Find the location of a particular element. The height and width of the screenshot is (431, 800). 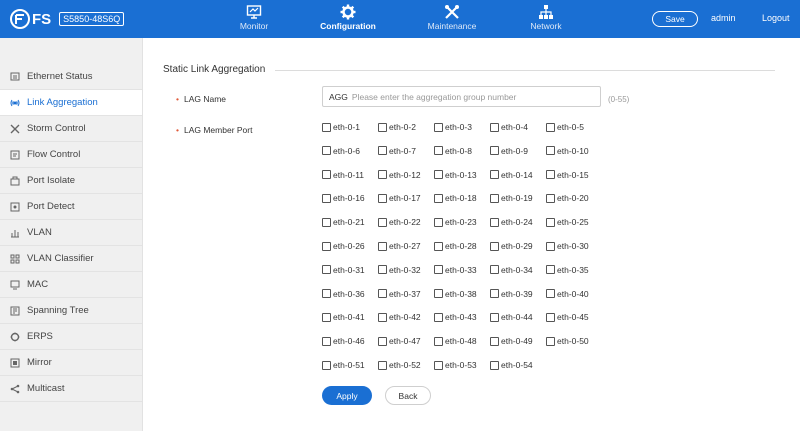

sidebar-item-mirror: Mirror is located at coordinates (71, 363).